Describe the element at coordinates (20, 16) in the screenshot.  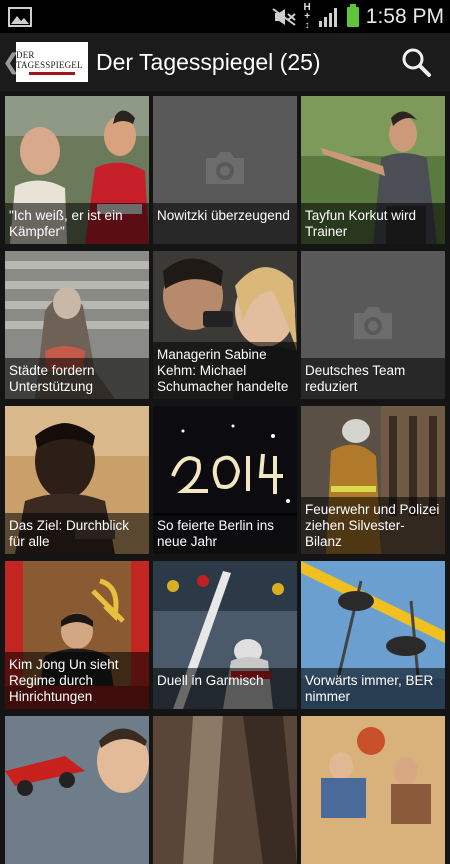
I see `gallery-icon` at that location.